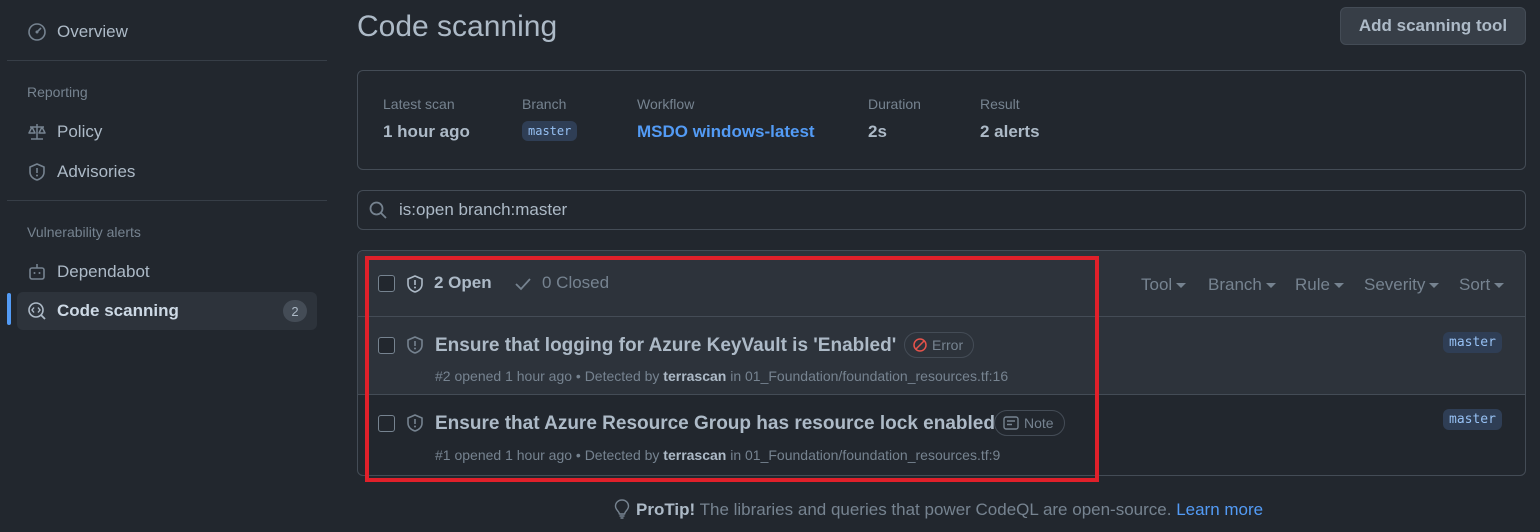  Describe the element at coordinates (463, 283) in the screenshot. I see `open-alerts-tab: 2 Open` at that location.